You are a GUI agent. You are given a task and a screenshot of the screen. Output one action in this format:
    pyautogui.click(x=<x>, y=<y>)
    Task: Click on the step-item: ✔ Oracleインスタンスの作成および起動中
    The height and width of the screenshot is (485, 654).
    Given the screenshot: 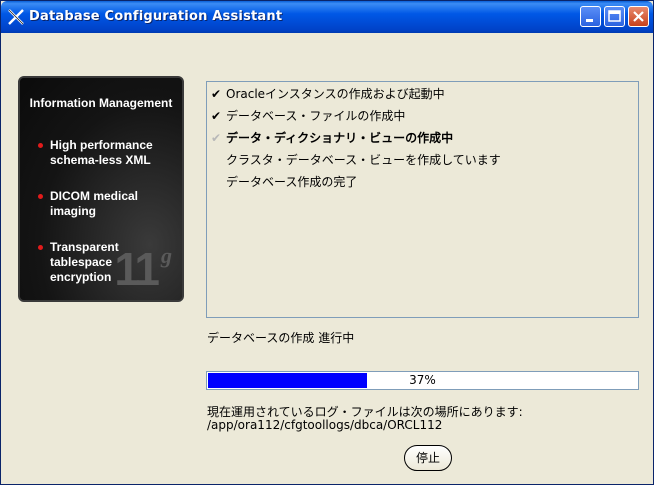 What is the action you would take?
    pyautogui.click(x=328, y=95)
    